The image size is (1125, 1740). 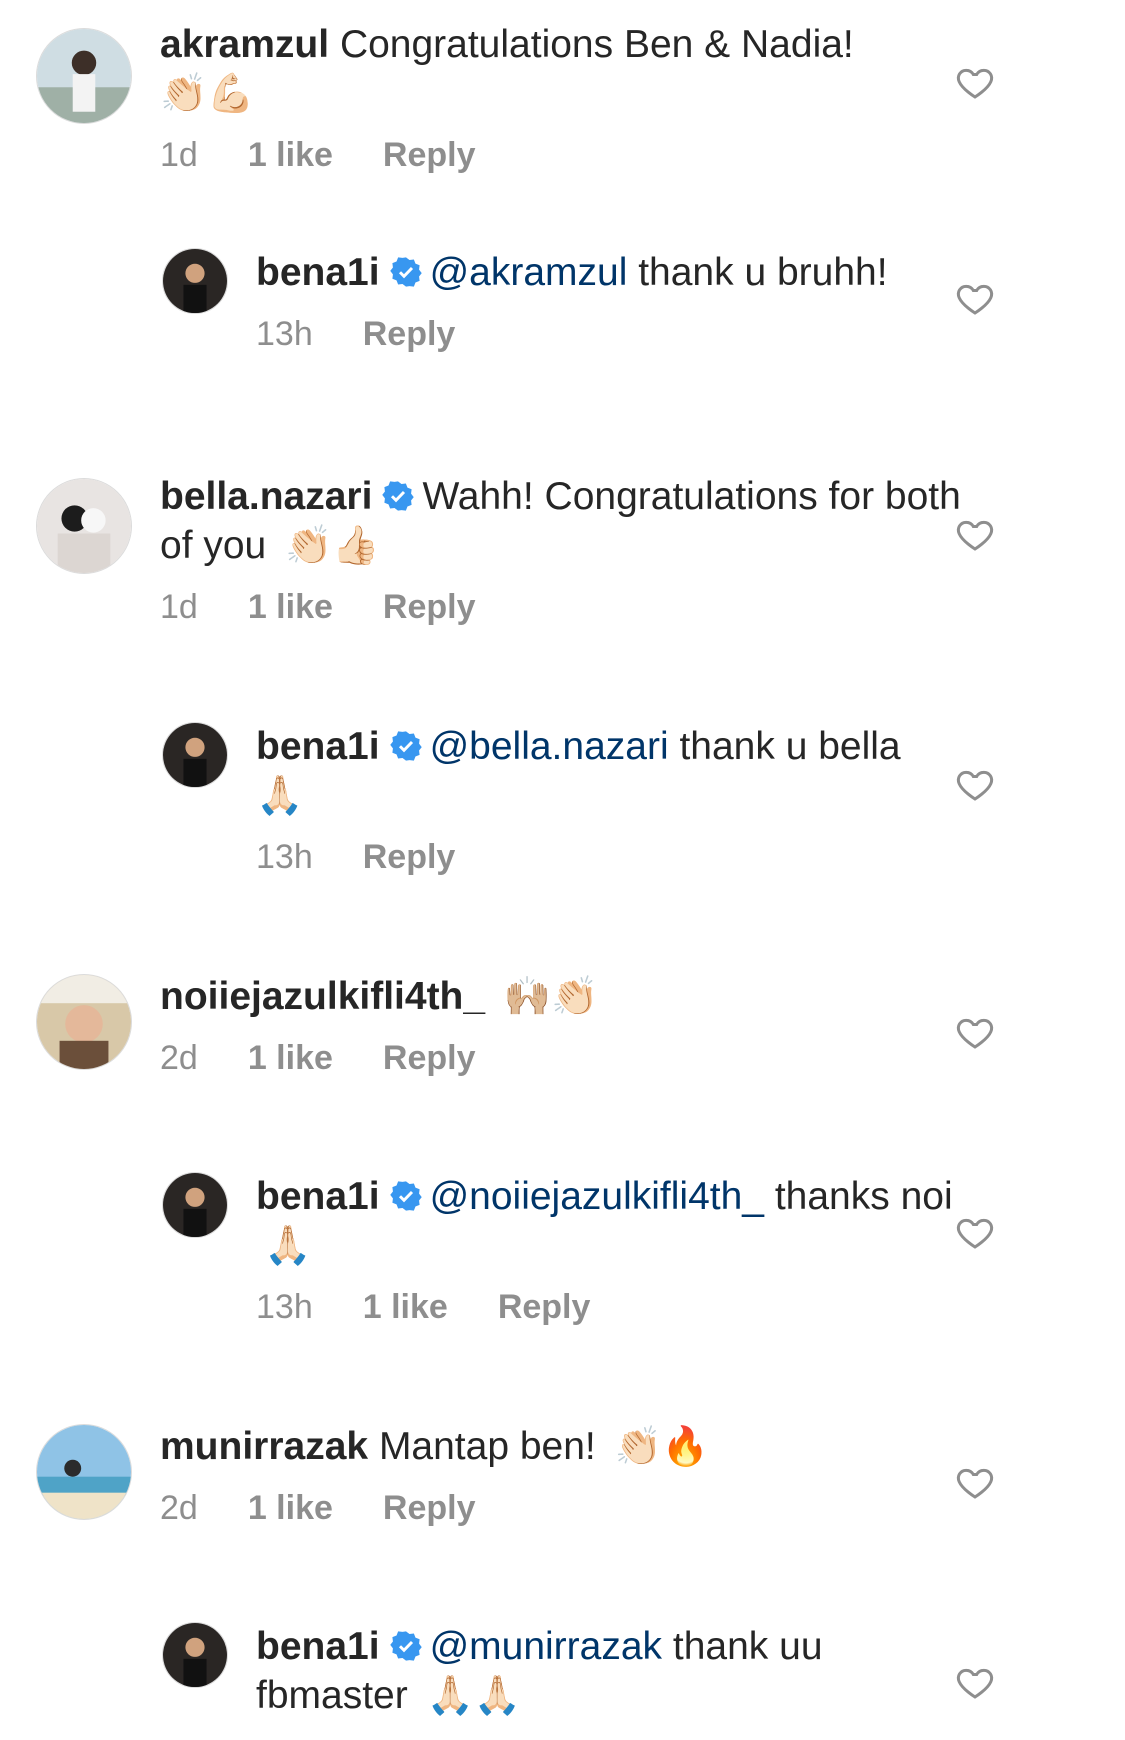 What do you see at coordinates (597, 1196) in the screenshot?
I see `mention-link: @noiiejazulkifli4th_` at bounding box center [597, 1196].